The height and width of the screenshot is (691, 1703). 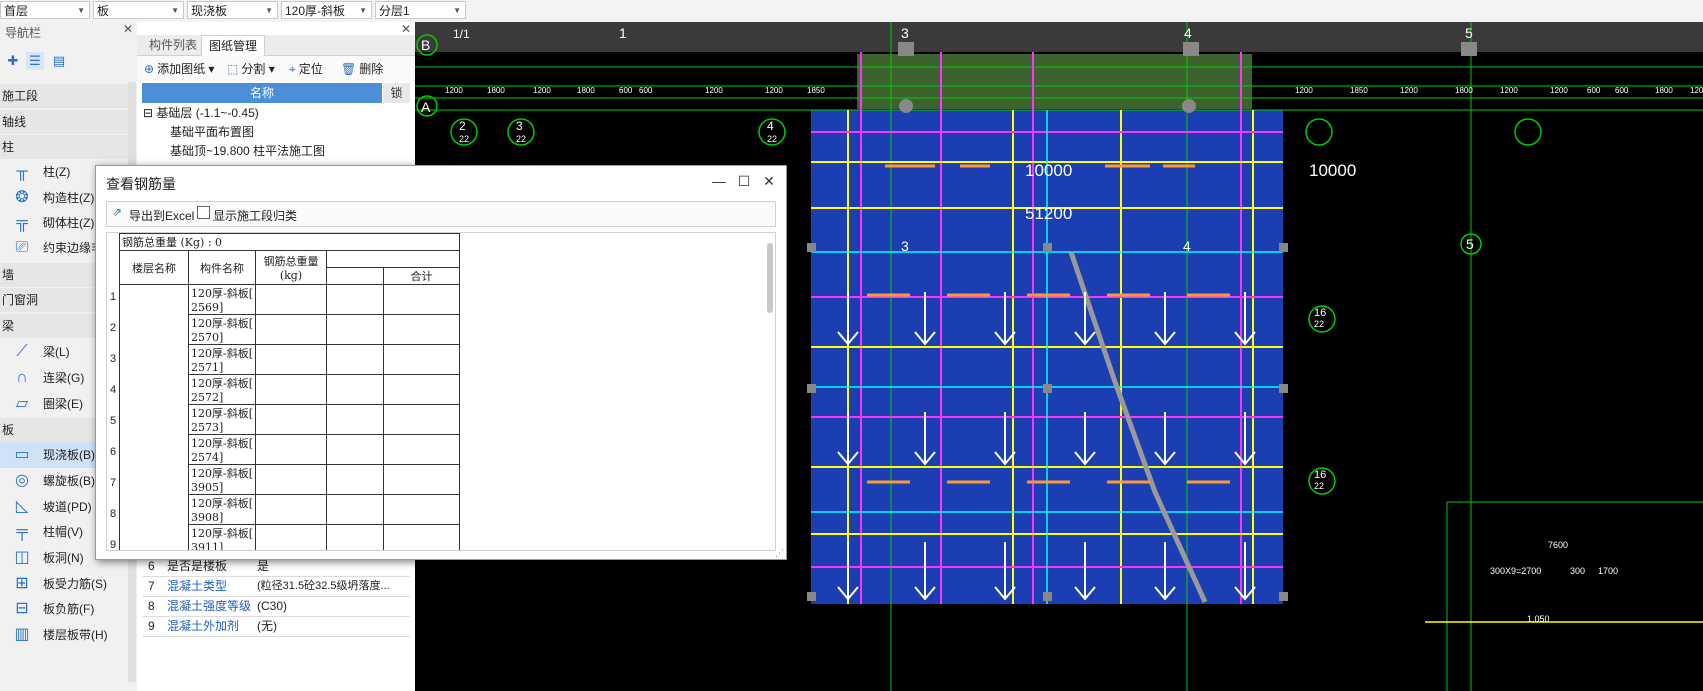 I want to click on tree-item: 基础顶~19.800 柱平法施工图, so click(x=247, y=151).